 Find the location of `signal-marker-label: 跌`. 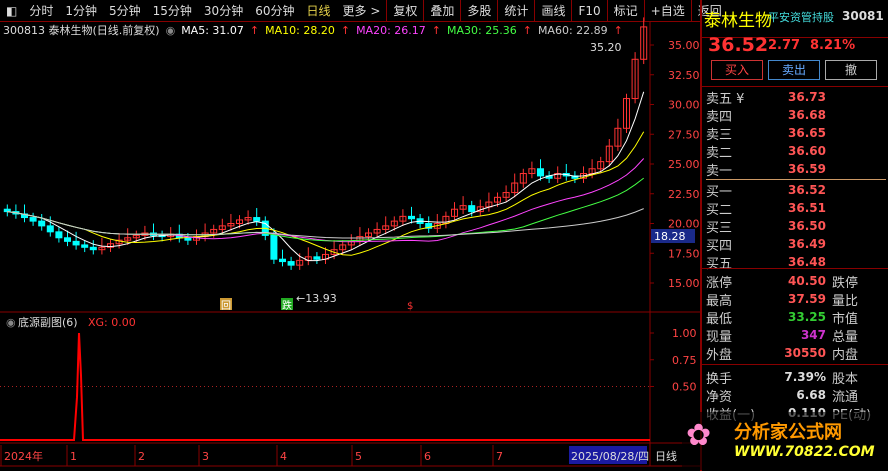

signal-marker-label: 跌 is located at coordinates (287, 305).